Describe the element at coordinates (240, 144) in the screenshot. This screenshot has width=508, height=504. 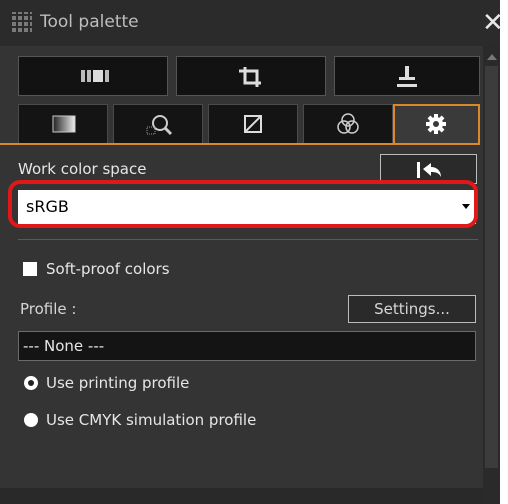
I see `tab-panel-border` at that location.